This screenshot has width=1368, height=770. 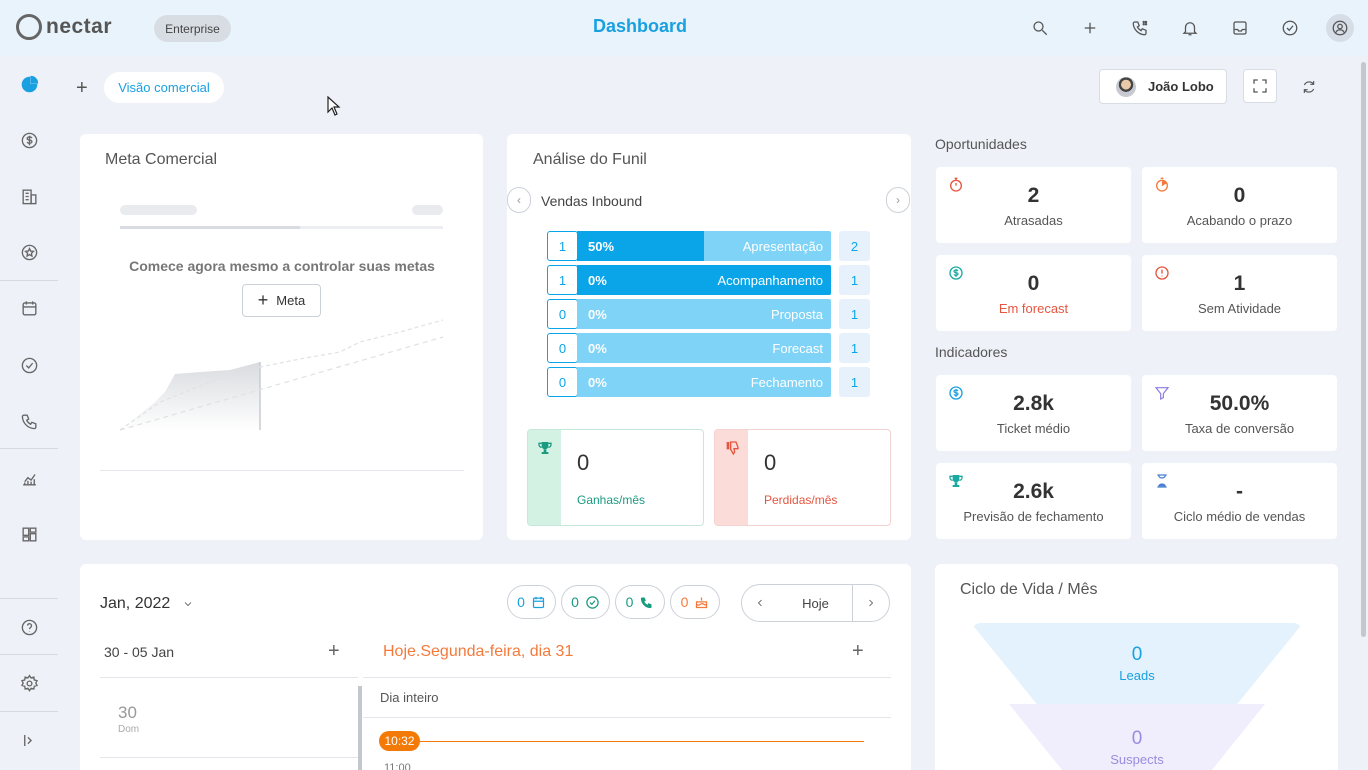 I want to click on help-icon, so click(x=29, y=627).